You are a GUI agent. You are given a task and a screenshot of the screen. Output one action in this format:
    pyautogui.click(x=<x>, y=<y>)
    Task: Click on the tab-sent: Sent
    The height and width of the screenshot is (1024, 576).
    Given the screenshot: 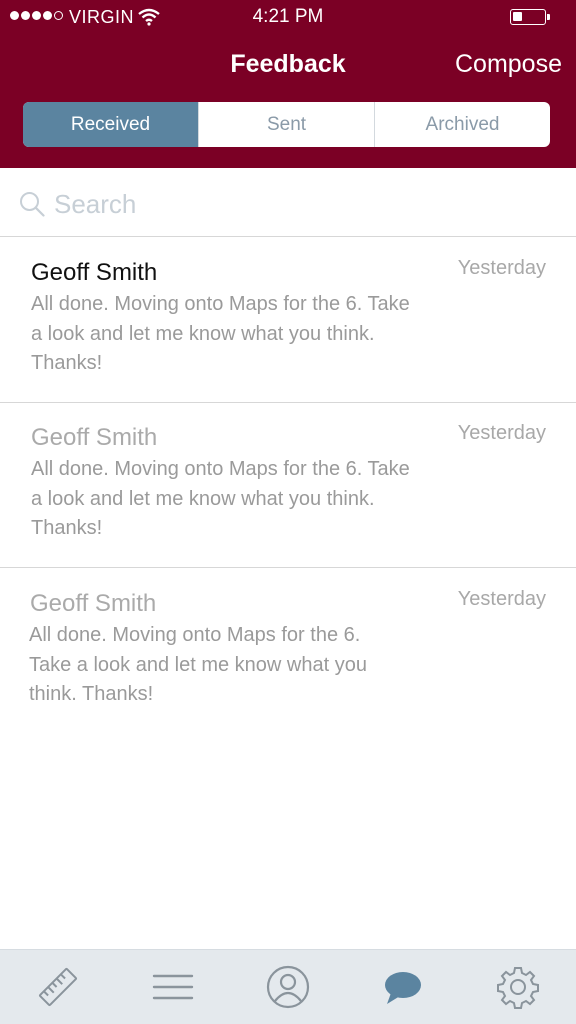 What is the action you would take?
    pyautogui.click(x=286, y=124)
    